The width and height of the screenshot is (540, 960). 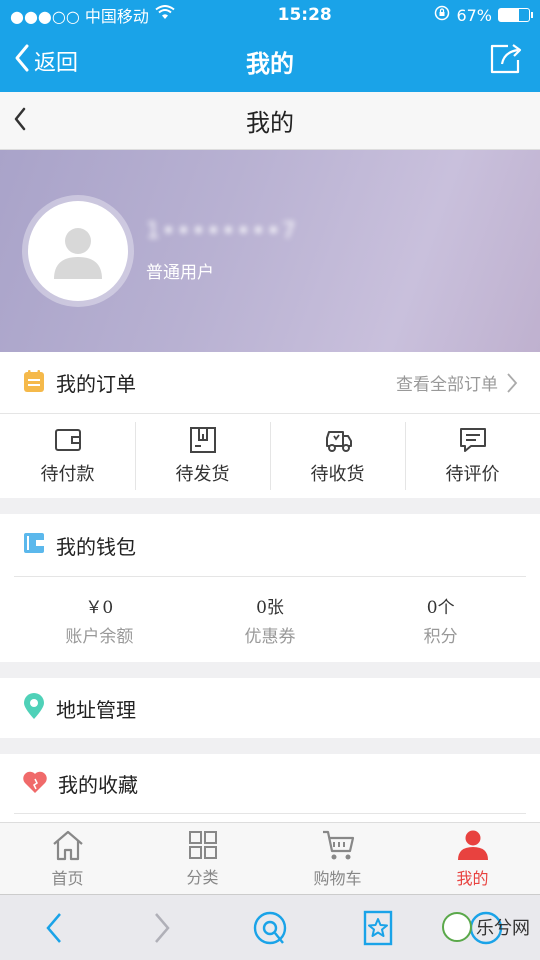 I want to click on bookmark-star-icon, so click(x=378, y=927).